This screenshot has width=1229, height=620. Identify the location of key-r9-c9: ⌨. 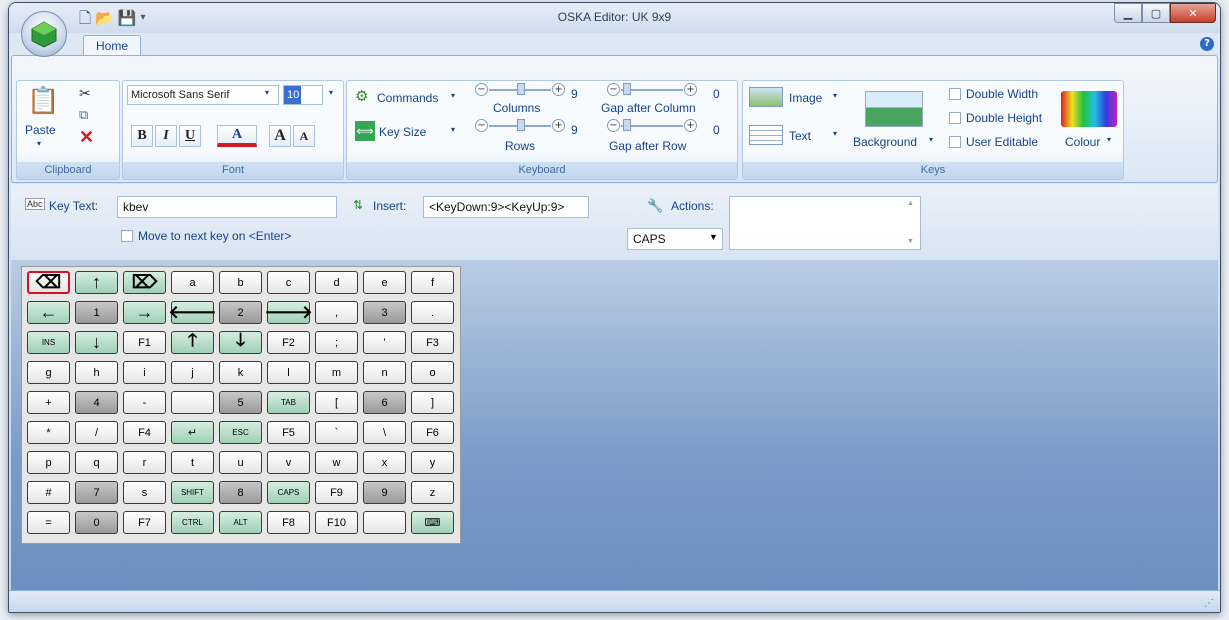
(432, 522).